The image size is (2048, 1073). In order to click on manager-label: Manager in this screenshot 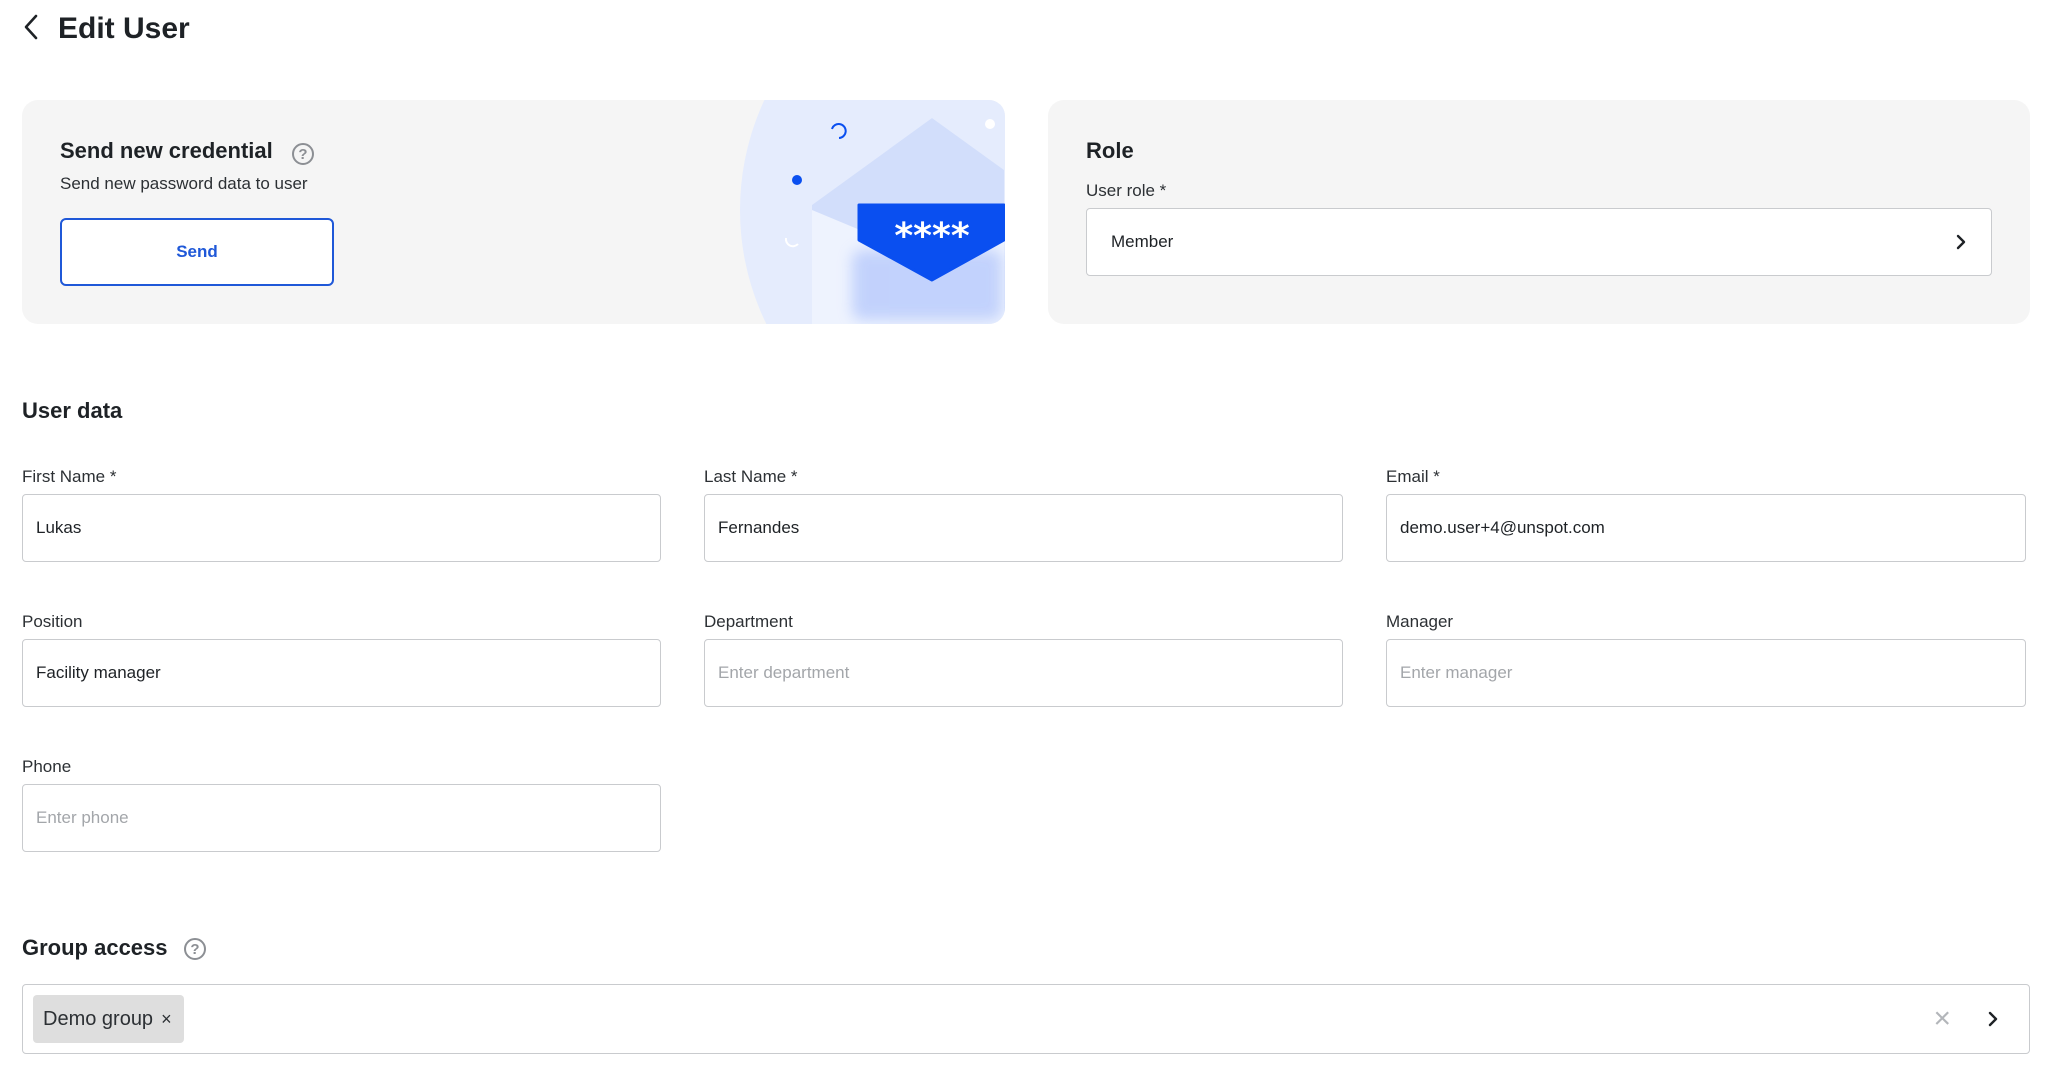, I will do `click(1420, 621)`.